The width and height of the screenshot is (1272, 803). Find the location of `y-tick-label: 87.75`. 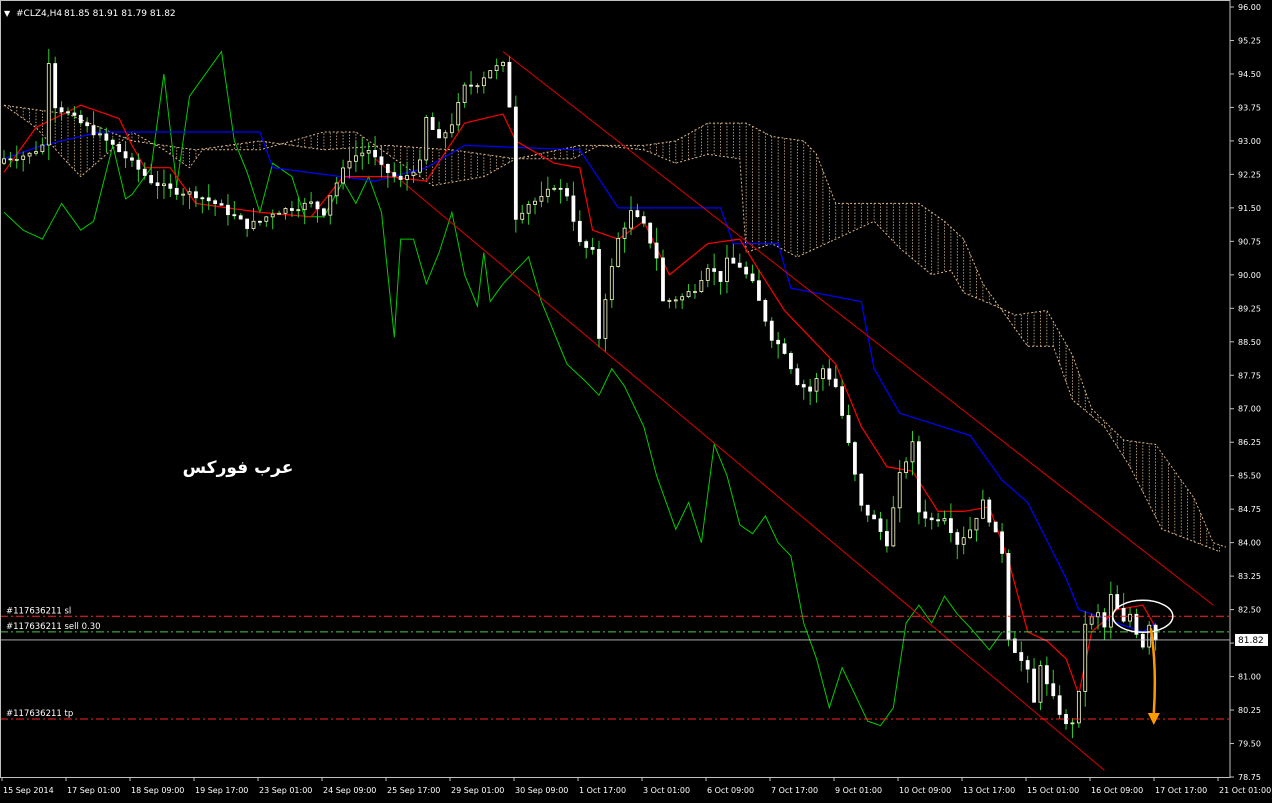

y-tick-label: 87.75 is located at coordinates (1249, 375).